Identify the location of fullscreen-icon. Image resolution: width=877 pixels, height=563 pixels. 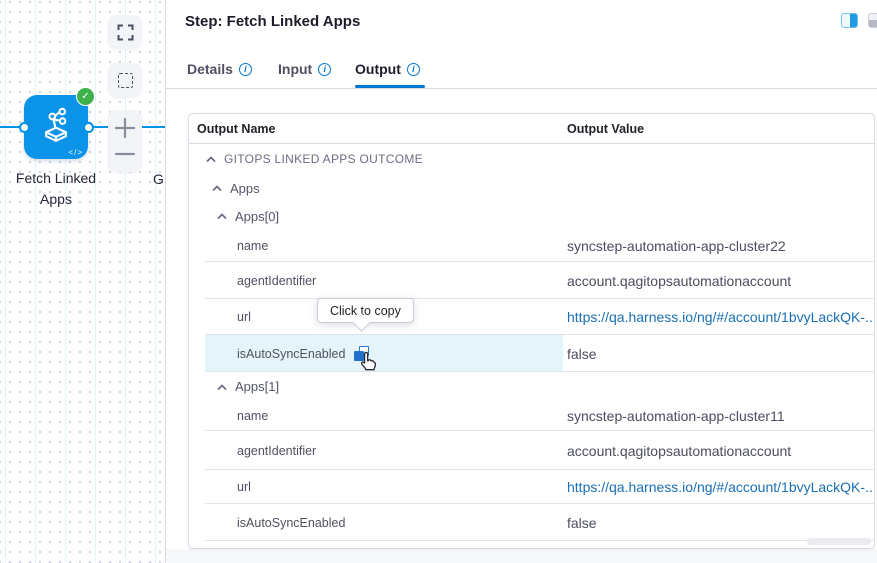
(125, 32).